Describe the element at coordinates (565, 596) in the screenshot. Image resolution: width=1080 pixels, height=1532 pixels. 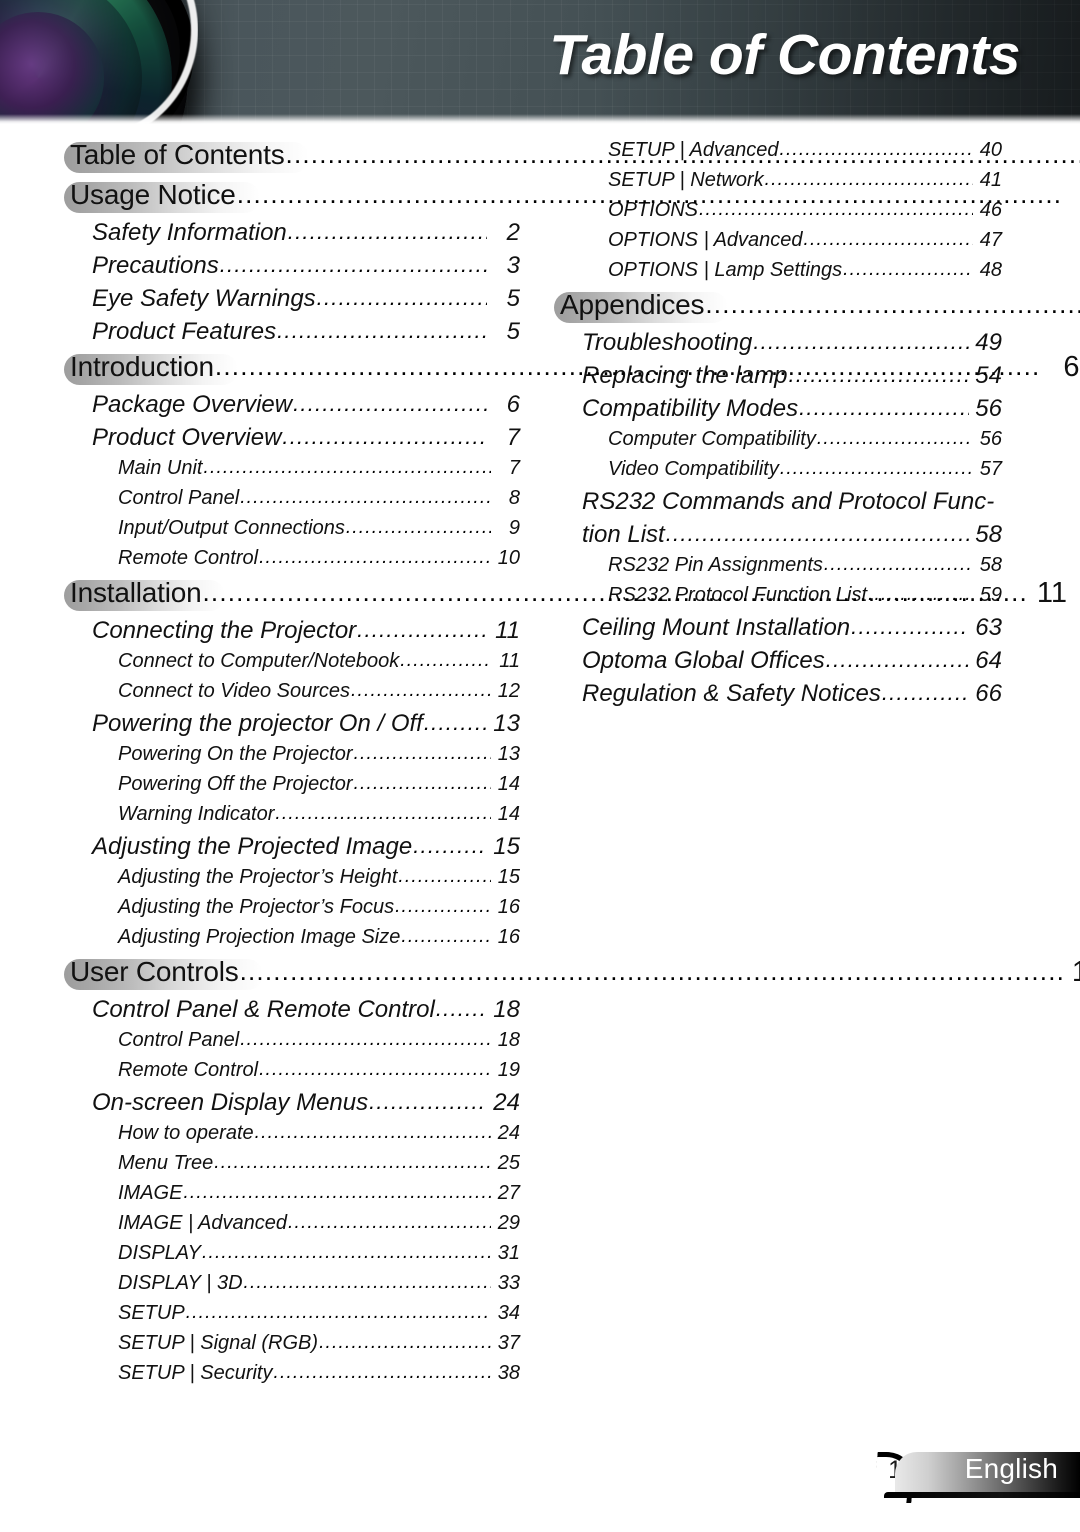
I see `toc-entry-level1: Installation 11` at that location.